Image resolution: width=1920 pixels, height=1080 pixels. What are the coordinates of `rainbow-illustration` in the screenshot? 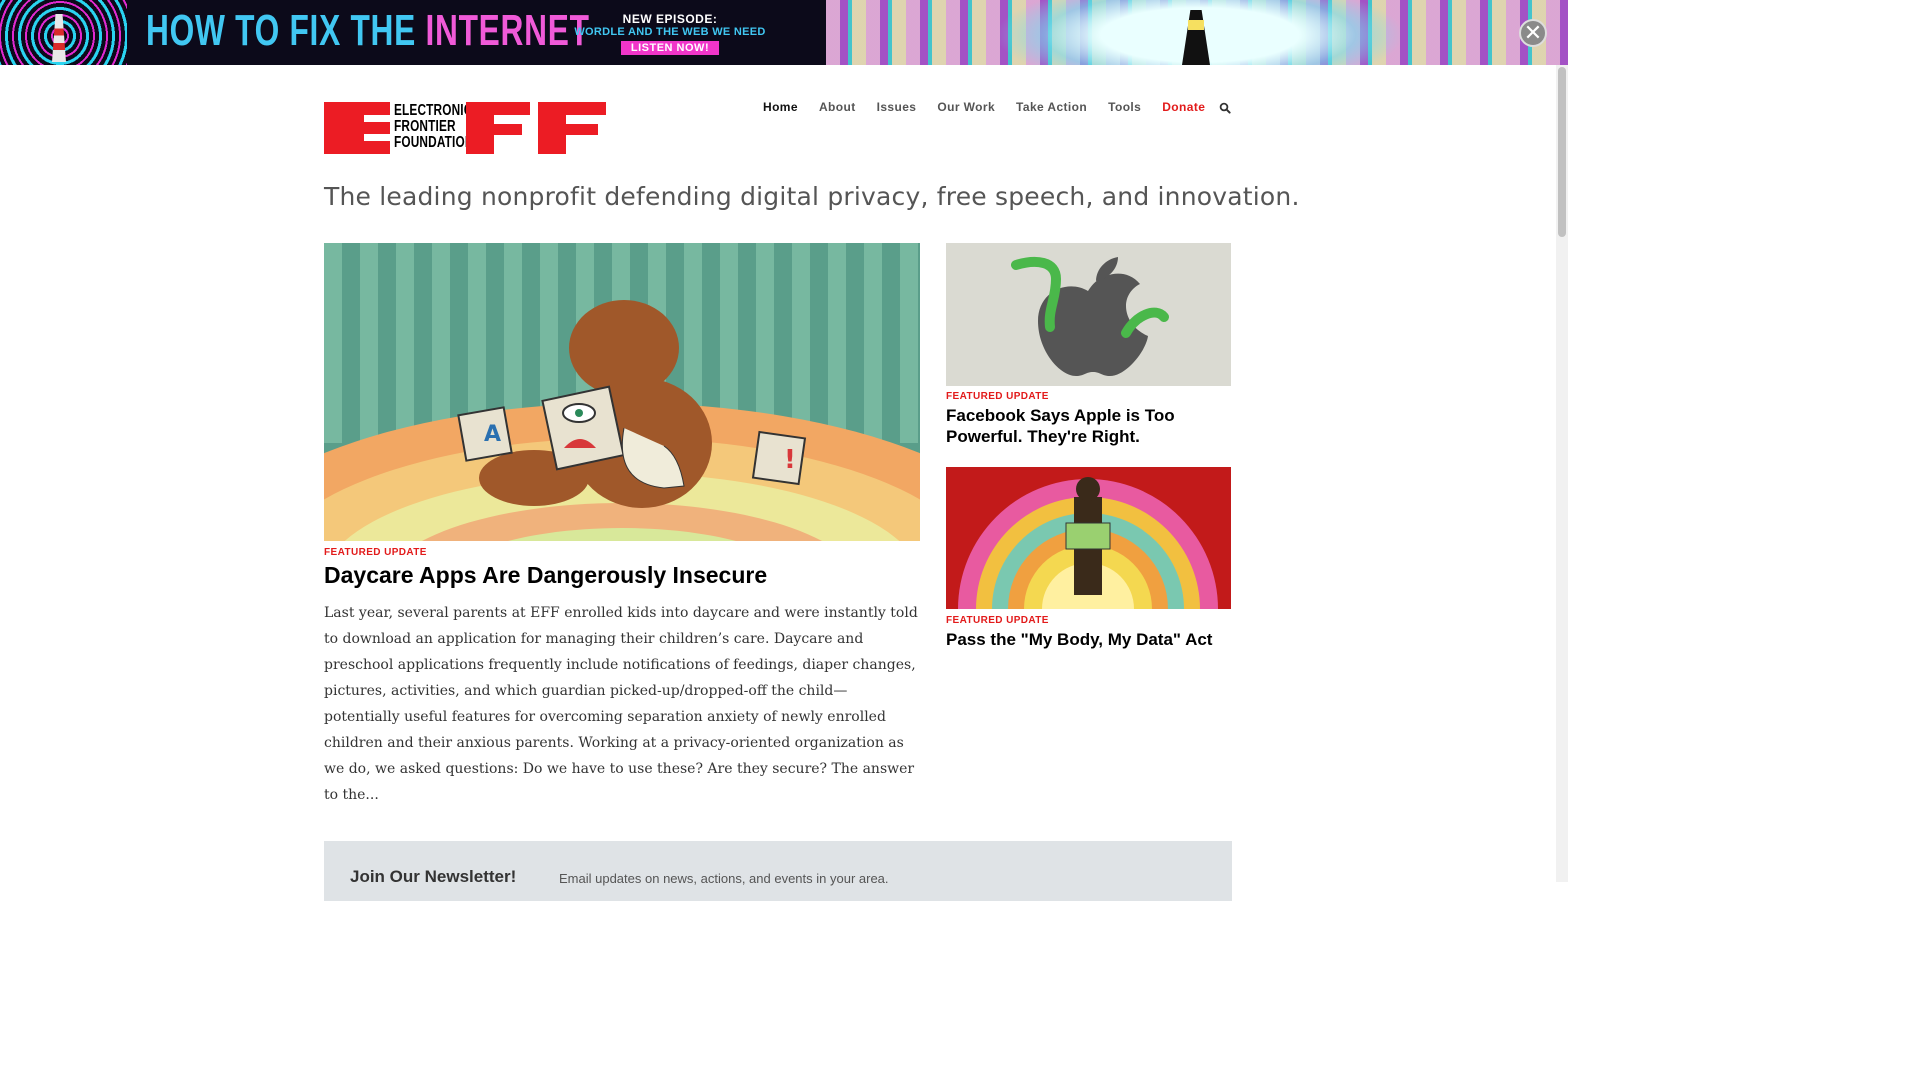 It's located at (1088, 538).